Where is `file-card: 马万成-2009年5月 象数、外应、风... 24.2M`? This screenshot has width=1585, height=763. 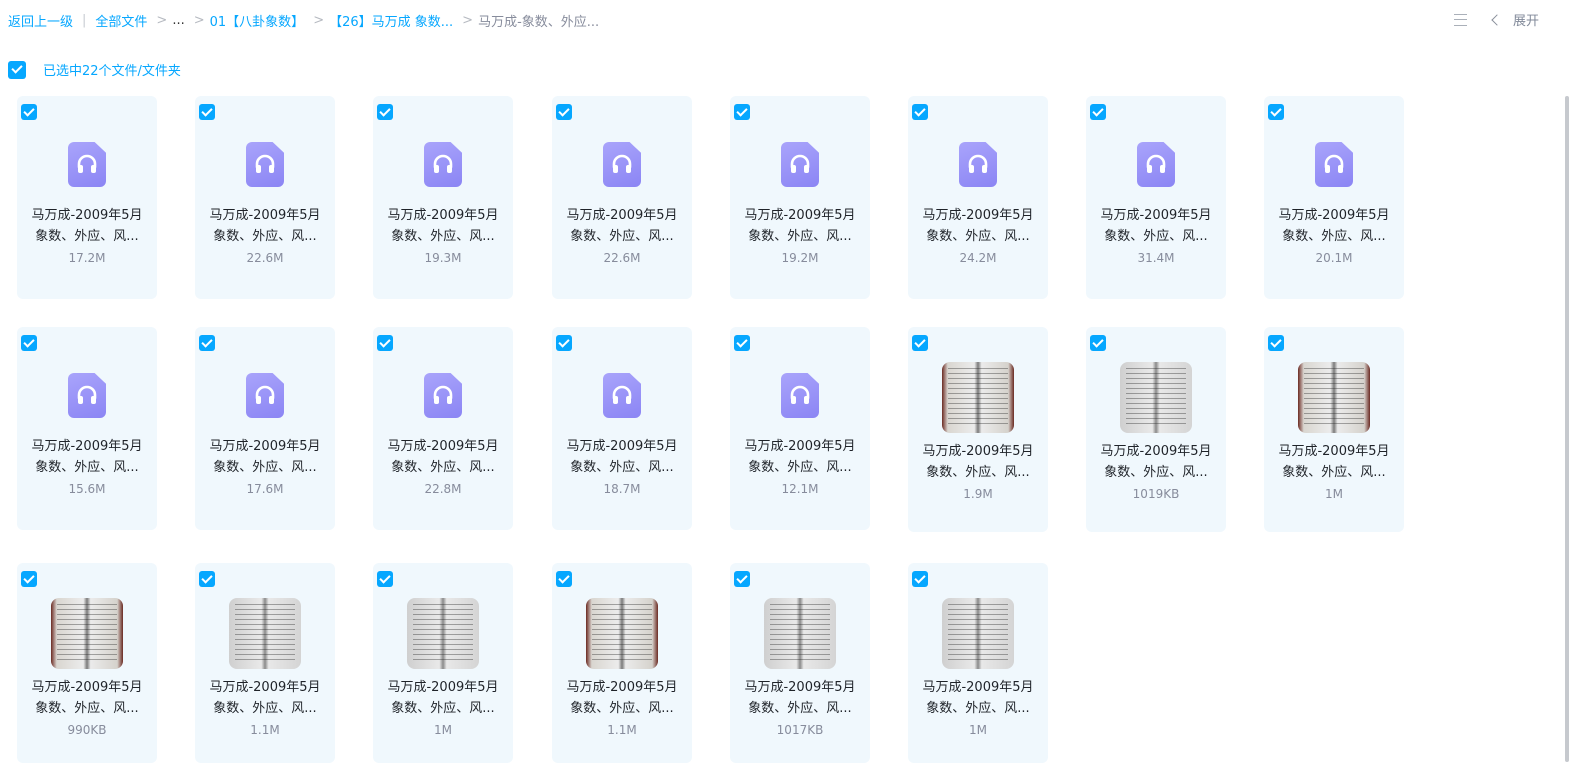 file-card: 马万成-2009年5月 象数、外应、风... 24.2M is located at coordinates (978, 197).